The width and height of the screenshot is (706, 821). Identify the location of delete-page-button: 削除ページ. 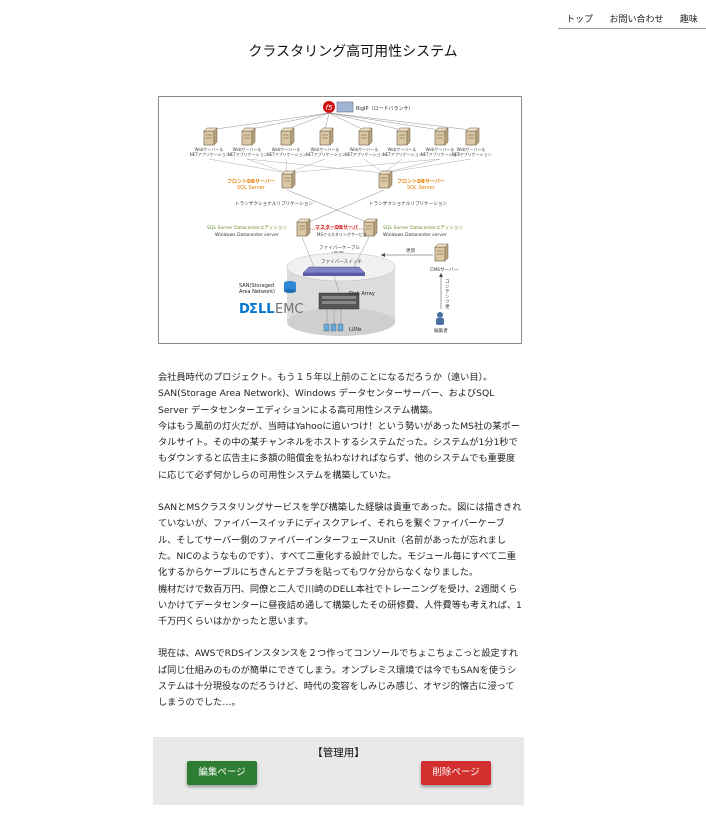
(456, 773).